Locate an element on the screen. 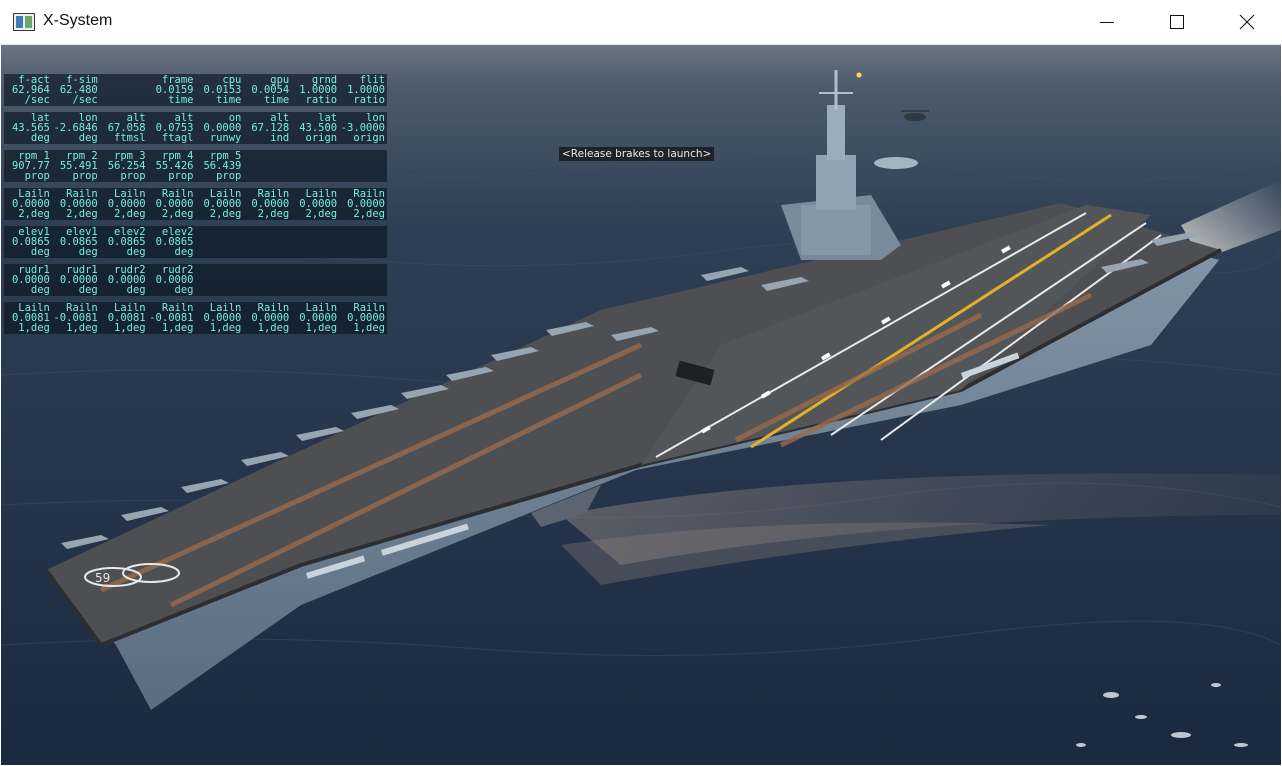 Image resolution: width=1282 pixels, height=766 pixels. data-output-unit: runwy is located at coordinates (225, 138).